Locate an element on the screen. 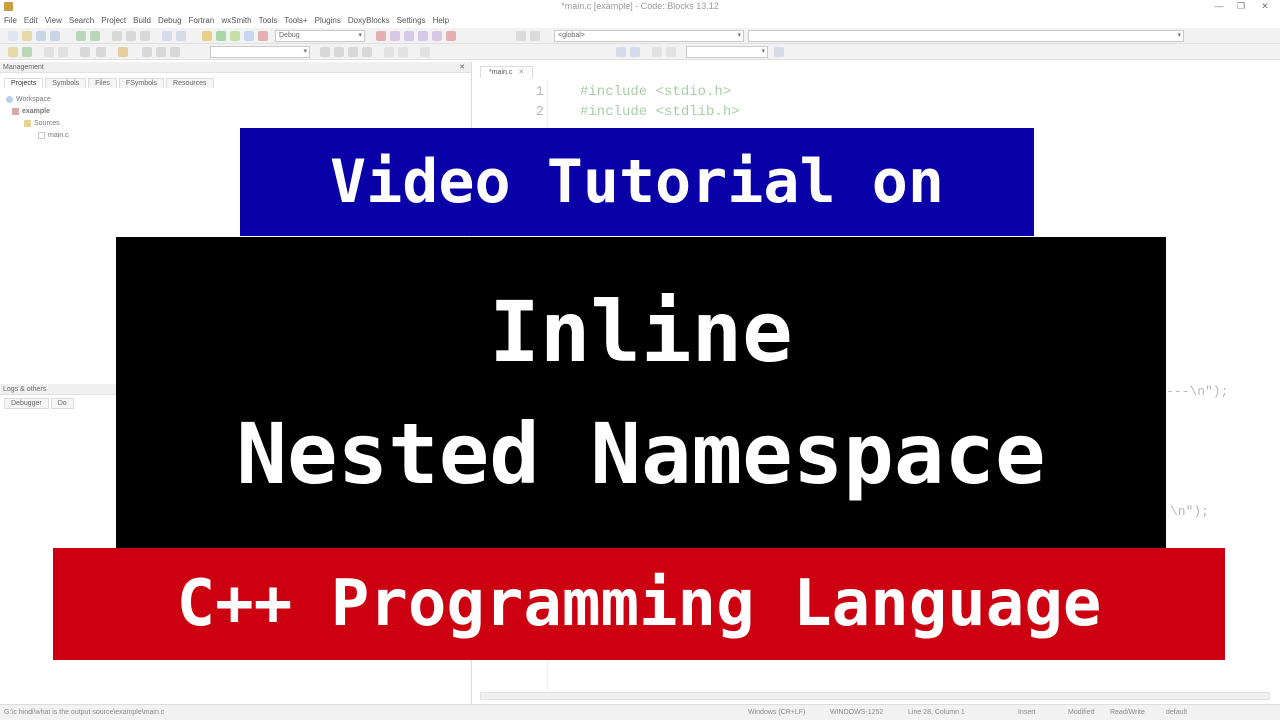 This screenshot has height=720, width=1280. cut-icon is located at coordinates (117, 36).